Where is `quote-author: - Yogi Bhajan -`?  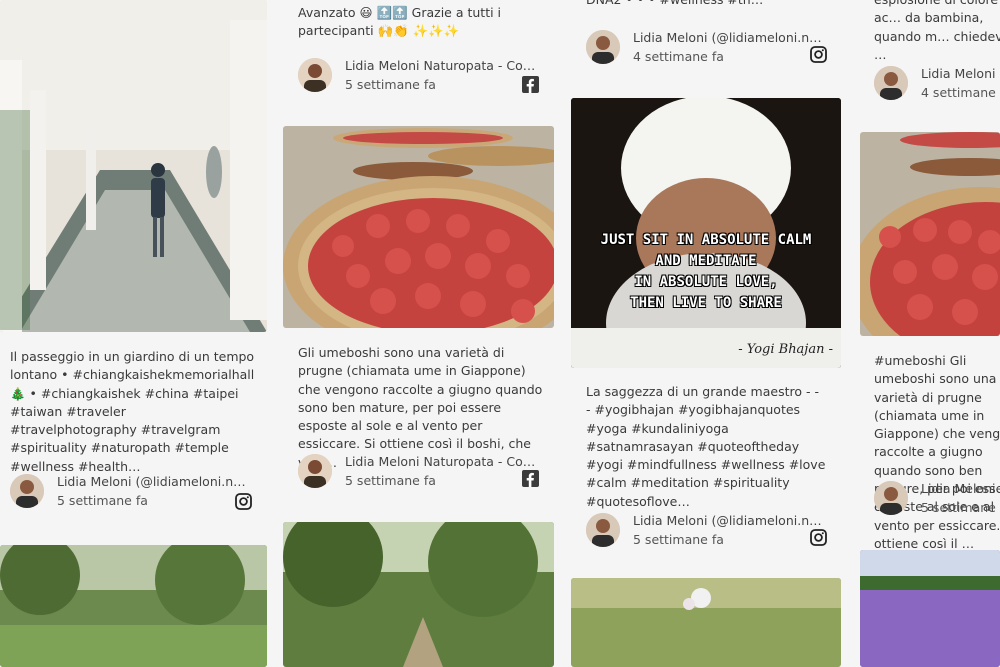
quote-author: - Yogi Bhajan - is located at coordinates (785, 349).